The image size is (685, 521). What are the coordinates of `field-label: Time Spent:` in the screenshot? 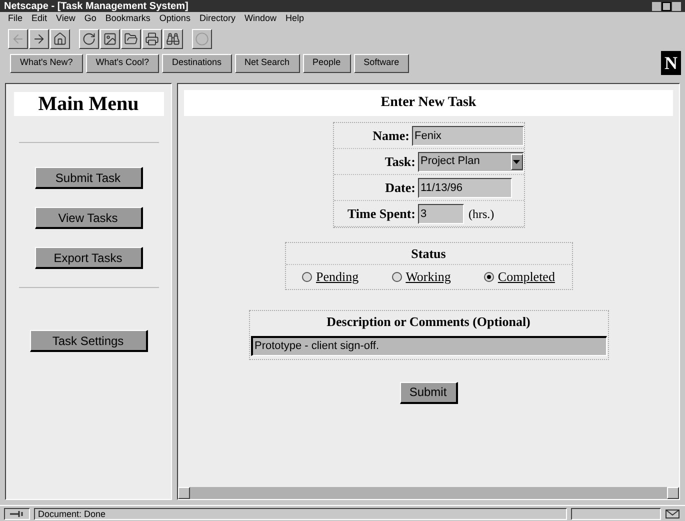 It's located at (381, 213).